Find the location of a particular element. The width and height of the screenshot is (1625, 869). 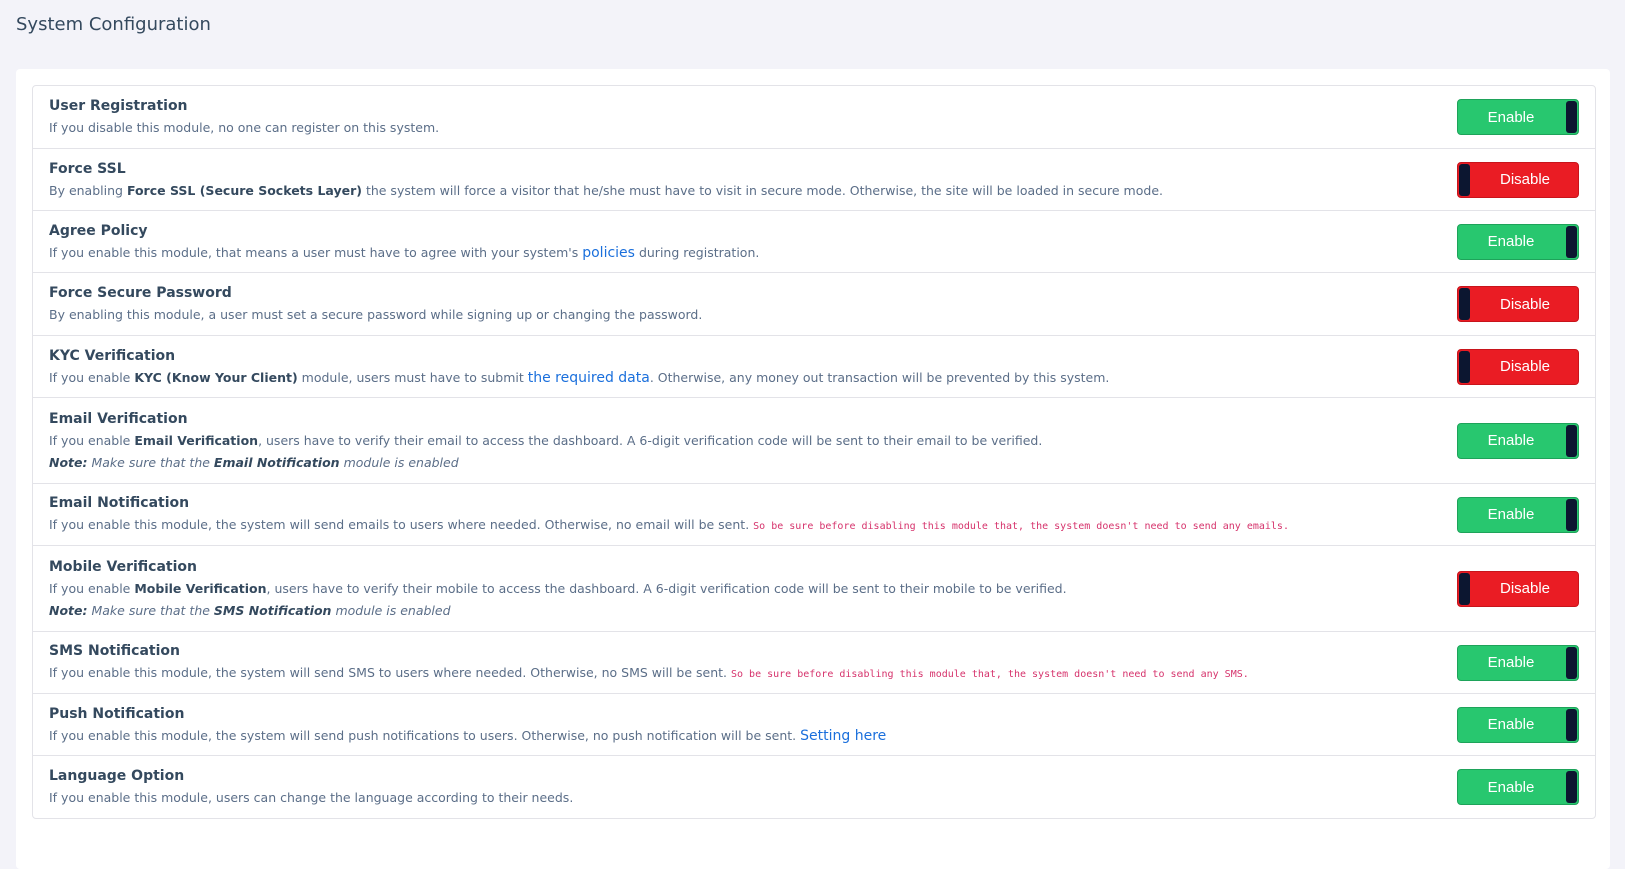

setting-title: Email Notification is located at coordinates (119, 502).